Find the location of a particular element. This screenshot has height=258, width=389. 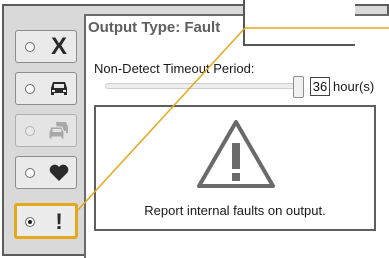

x-icon: X is located at coordinates (58, 46).